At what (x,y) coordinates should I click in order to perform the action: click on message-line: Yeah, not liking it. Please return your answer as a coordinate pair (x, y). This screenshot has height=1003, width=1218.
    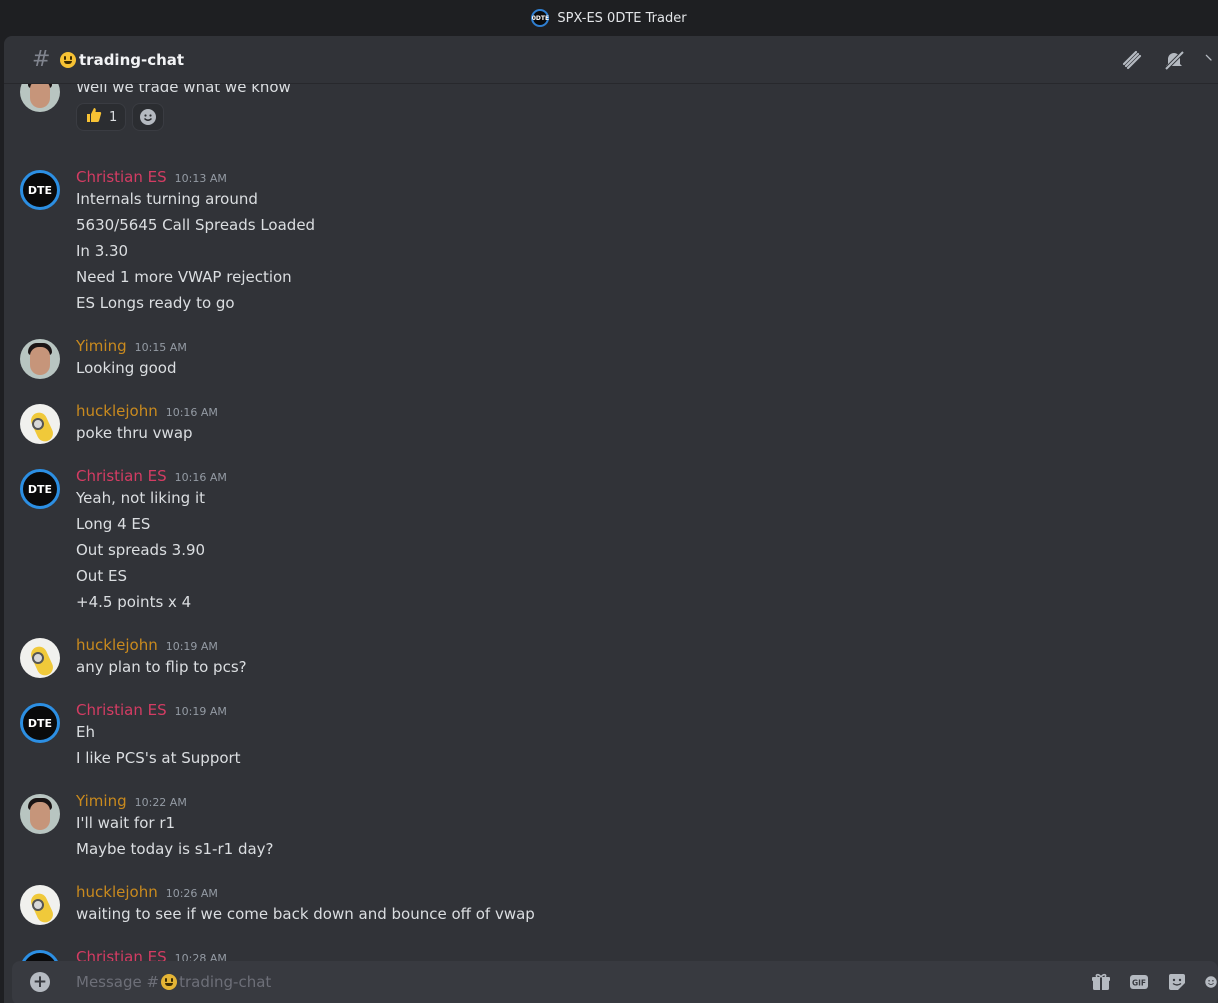
    Looking at the image, I should click on (141, 498).